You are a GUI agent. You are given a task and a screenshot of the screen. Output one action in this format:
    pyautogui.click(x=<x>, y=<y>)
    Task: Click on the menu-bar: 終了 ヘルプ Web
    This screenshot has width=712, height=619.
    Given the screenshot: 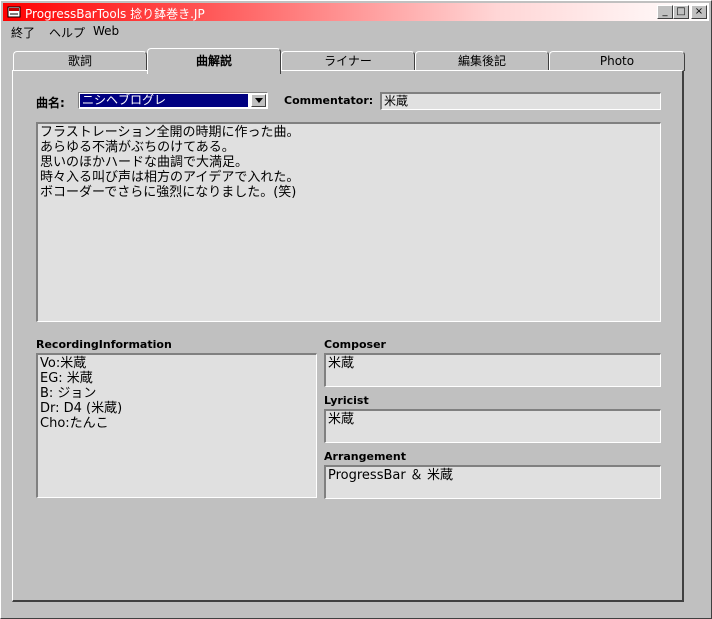 What is the action you would take?
    pyautogui.click(x=356, y=31)
    